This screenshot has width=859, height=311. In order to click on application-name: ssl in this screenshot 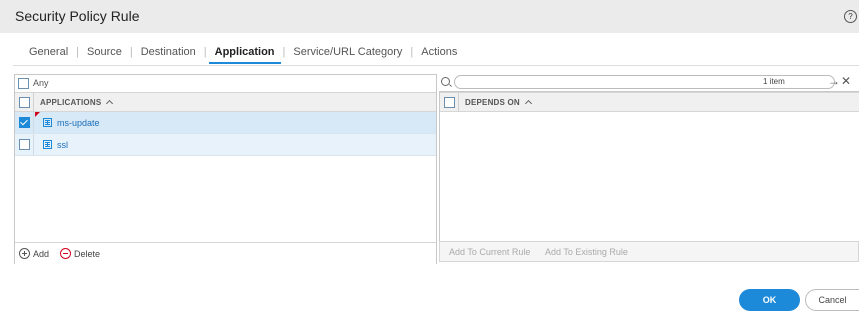, I will do `click(62, 145)`.